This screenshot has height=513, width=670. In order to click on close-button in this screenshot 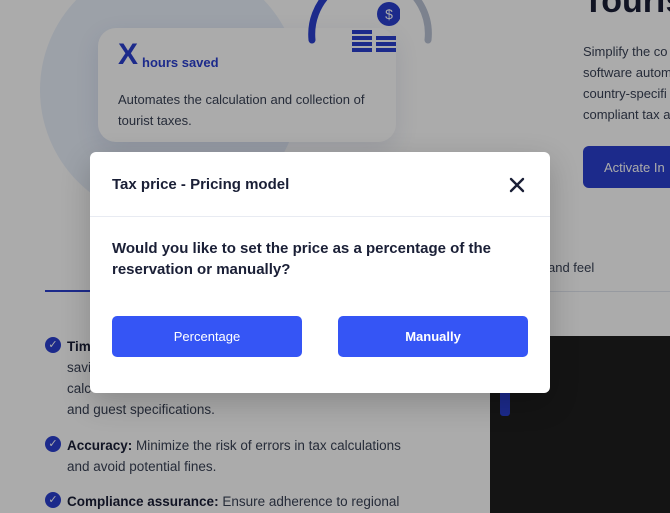, I will do `click(517, 185)`.